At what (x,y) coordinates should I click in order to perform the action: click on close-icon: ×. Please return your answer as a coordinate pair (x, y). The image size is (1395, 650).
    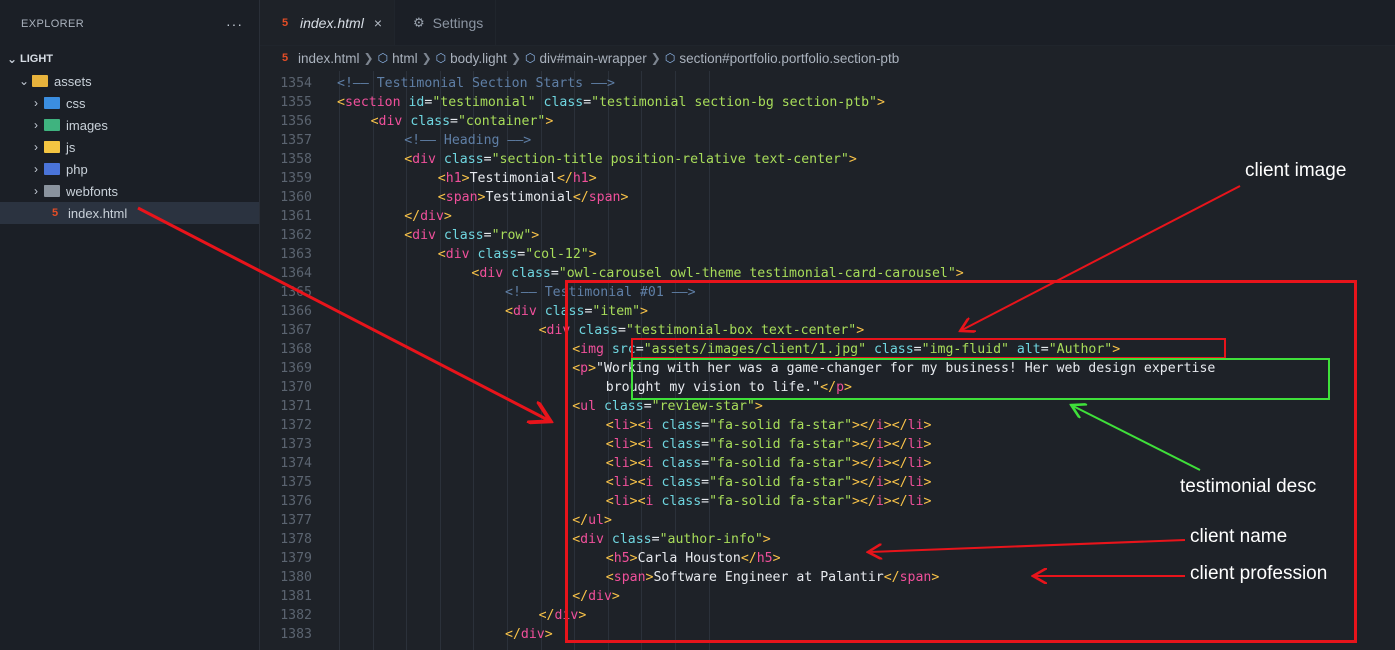
    Looking at the image, I should click on (378, 23).